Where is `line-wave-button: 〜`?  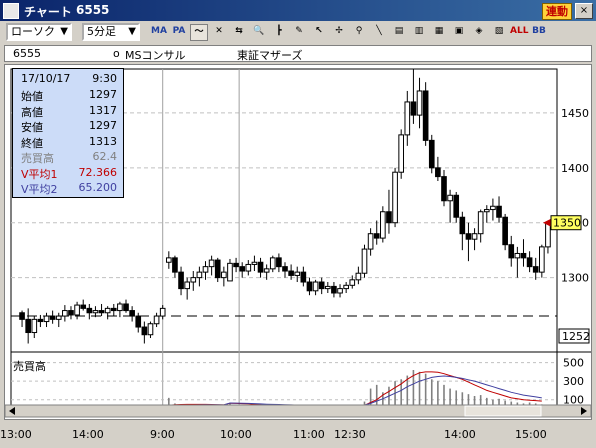 line-wave-button: 〜 is located at coordinates (199, 32).